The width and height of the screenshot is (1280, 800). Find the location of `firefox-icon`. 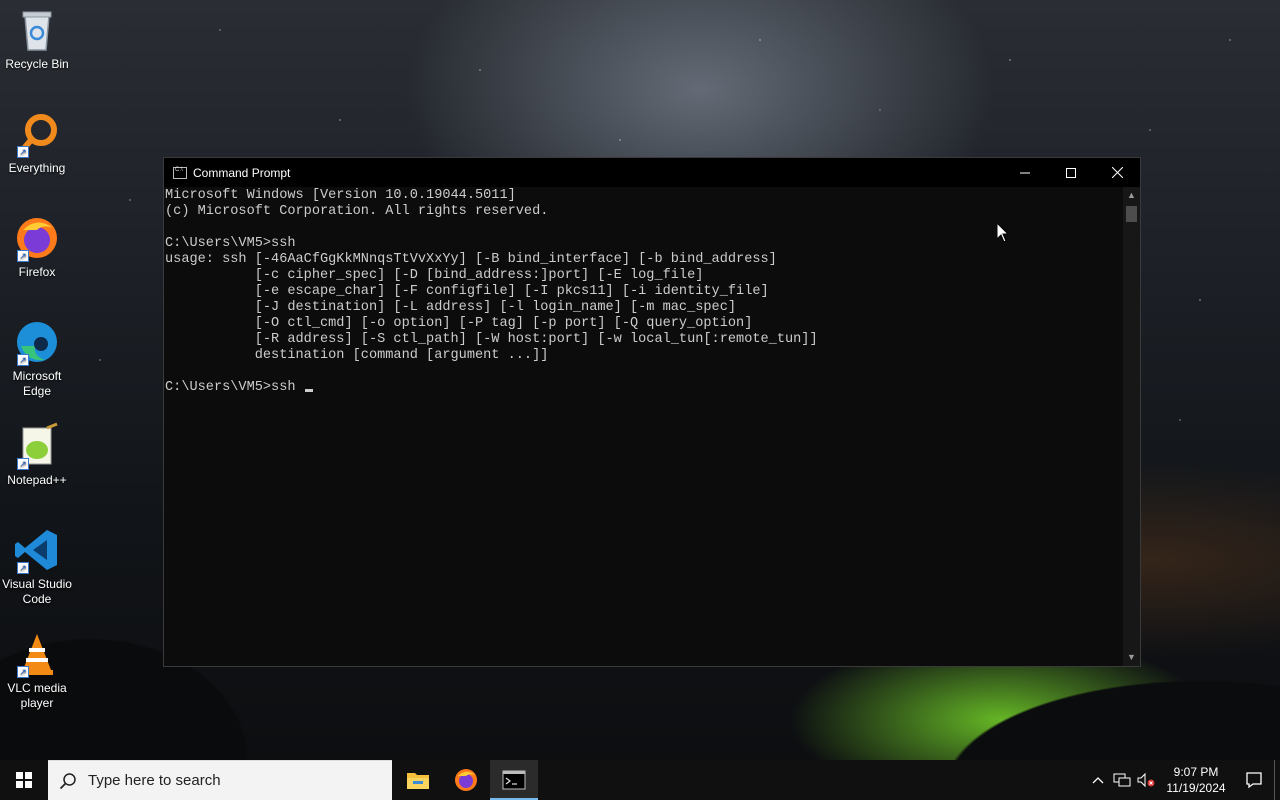

firefox-icon is located at coordinates (466, 780).